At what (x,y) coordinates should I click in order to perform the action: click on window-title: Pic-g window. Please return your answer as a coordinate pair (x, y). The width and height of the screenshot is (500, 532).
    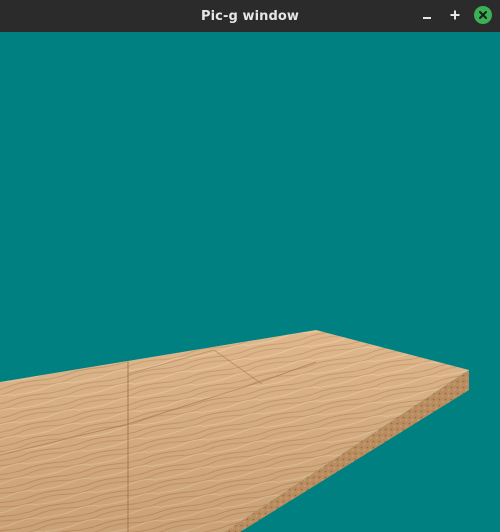
    Looking at the image, I should click on (250, 16).